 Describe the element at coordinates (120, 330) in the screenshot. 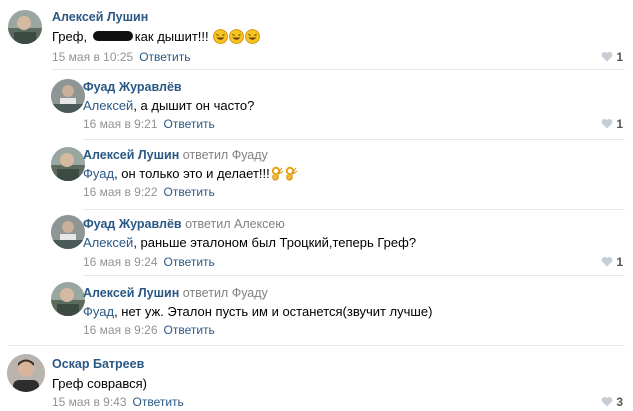

I see `comment-date: 16 мая в 9:26` at that location.